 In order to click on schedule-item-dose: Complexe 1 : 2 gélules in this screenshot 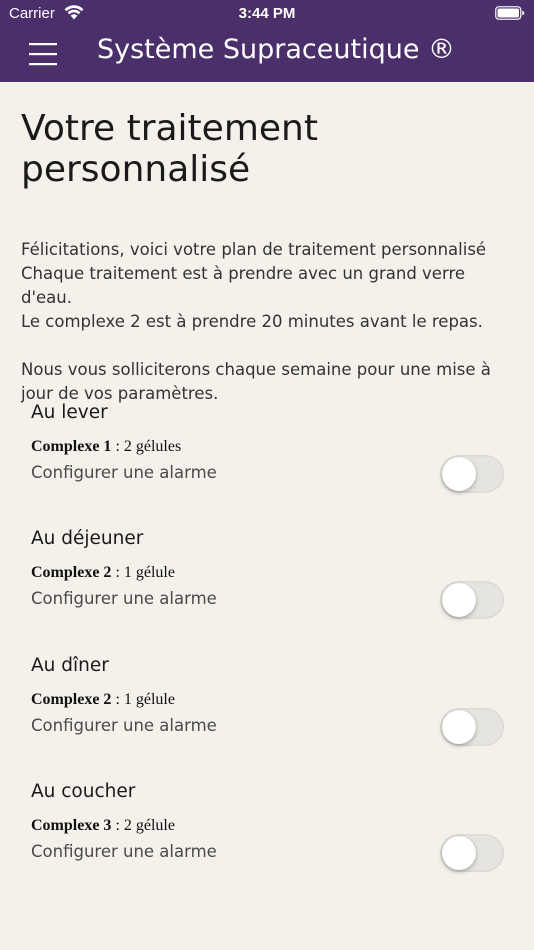, I will do `click(106, 447)`.